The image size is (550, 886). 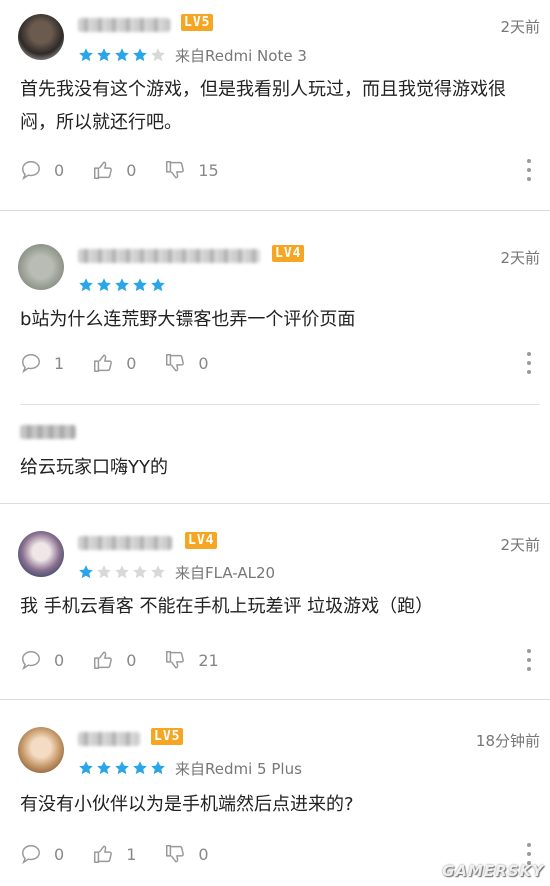 I want to click on rating-stars, so click(x=123, y=285).